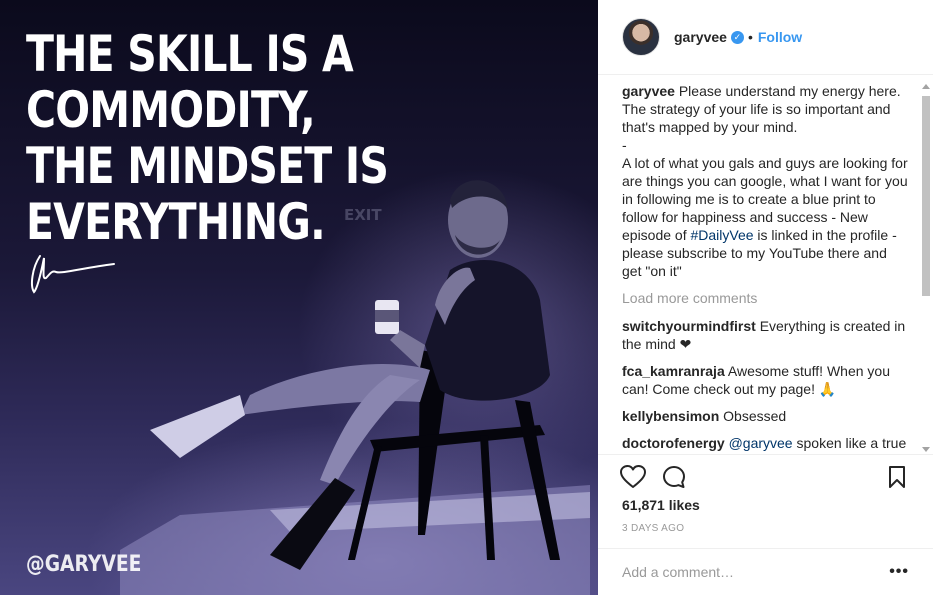 Image resolution: width=933 pixels, height=595 pixels. What do you see at coordinates (755, 416) in the screenshot?
I see `comment-text: Obsessed` at bounding box center [755, 416].